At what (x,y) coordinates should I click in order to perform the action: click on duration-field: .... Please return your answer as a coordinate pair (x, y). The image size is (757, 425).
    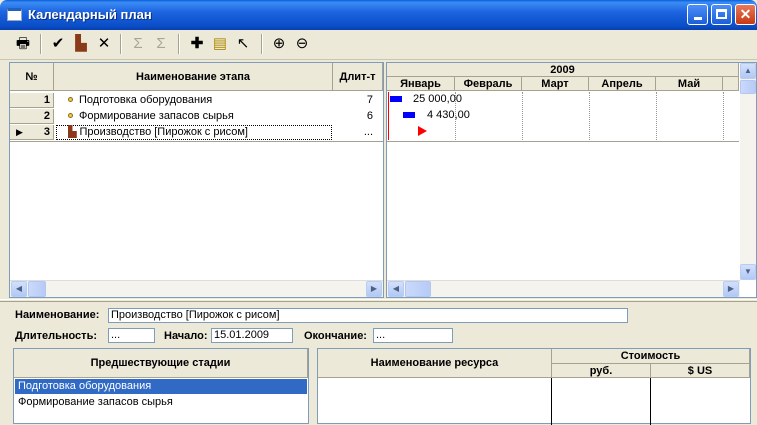
    Looking at the image, I should click on (131, 335).